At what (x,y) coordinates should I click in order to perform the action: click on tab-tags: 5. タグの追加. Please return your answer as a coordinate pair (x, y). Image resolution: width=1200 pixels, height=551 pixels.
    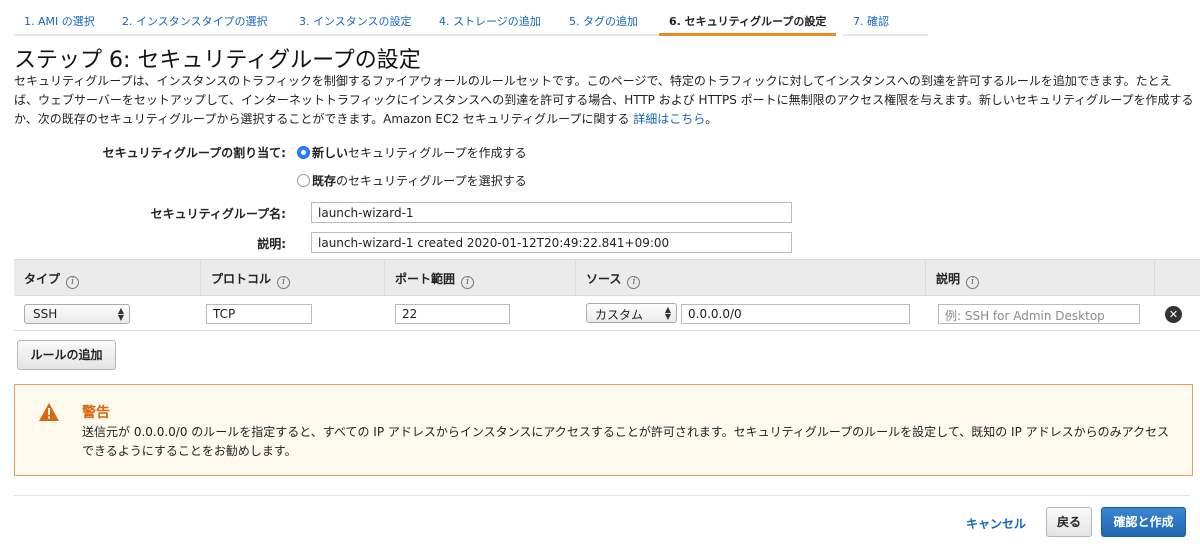
    Looking at the image, I should click on (609, 20).